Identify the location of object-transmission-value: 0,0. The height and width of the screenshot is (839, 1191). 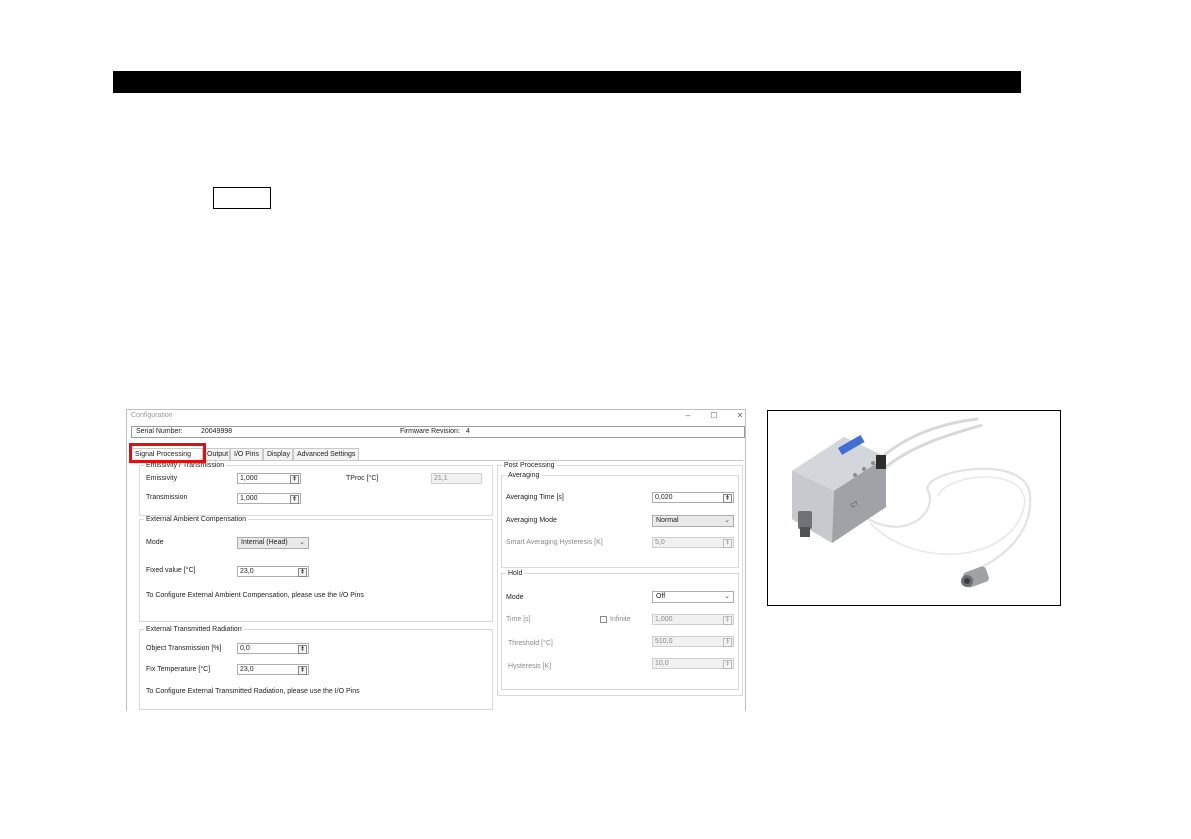
(245, 648).